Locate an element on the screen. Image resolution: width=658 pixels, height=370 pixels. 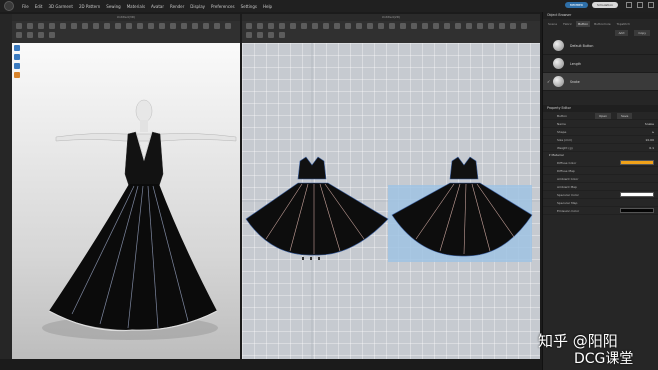
property-row: Size (mm) 10.00 is located at coordinates (600, 140).